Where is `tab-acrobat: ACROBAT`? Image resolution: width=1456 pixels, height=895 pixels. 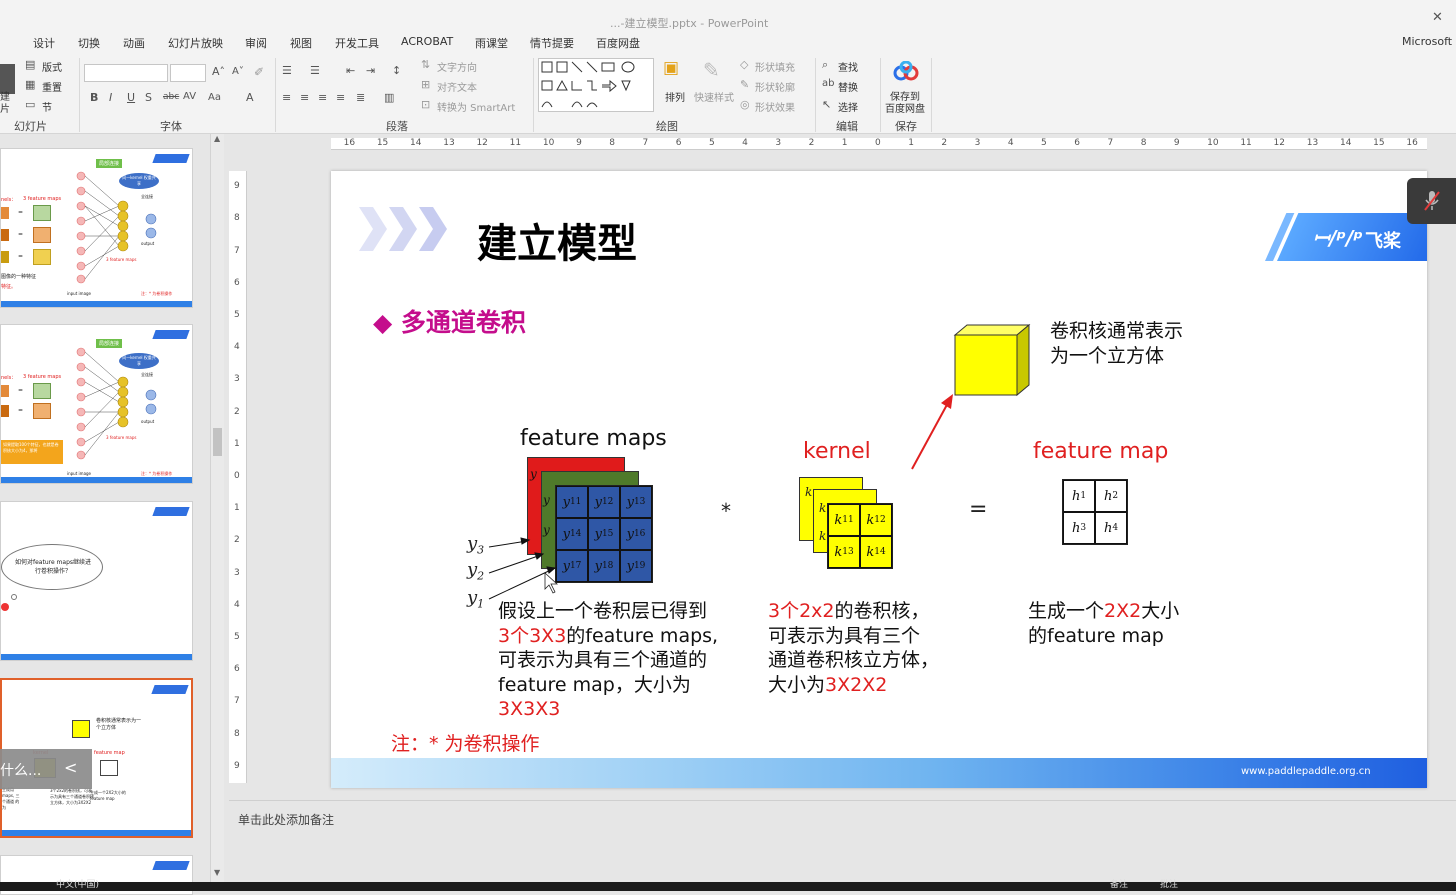
tab-acrobat: ACROBAT is located at coordinates (427, 41).